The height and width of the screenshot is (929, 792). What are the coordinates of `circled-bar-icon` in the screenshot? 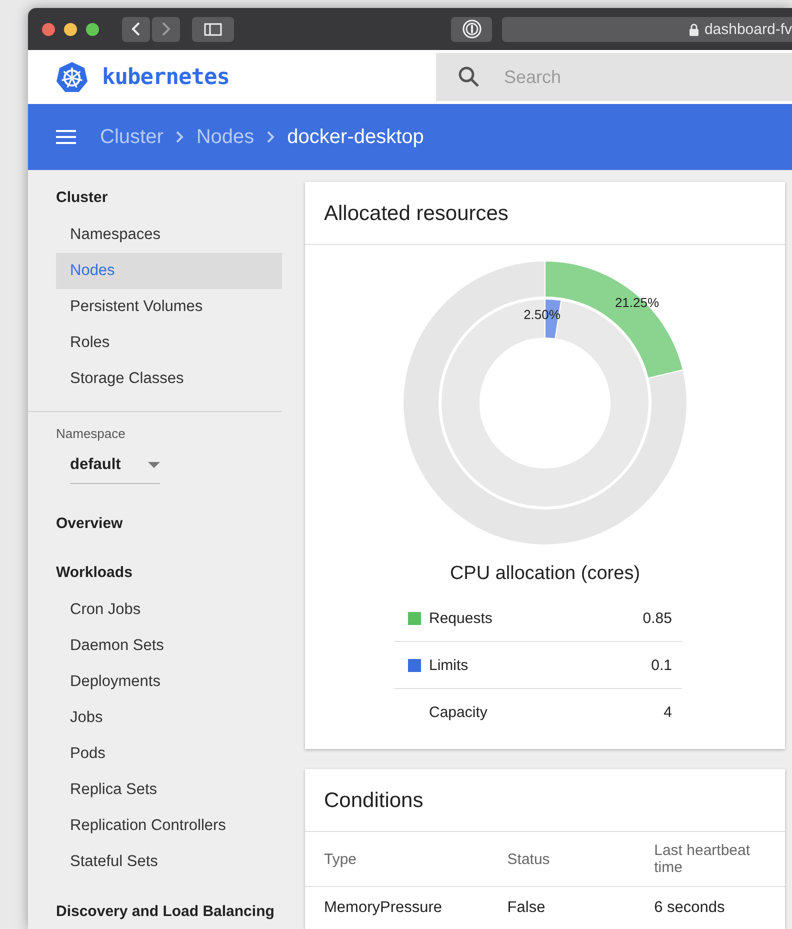 It's located at (472, 29).